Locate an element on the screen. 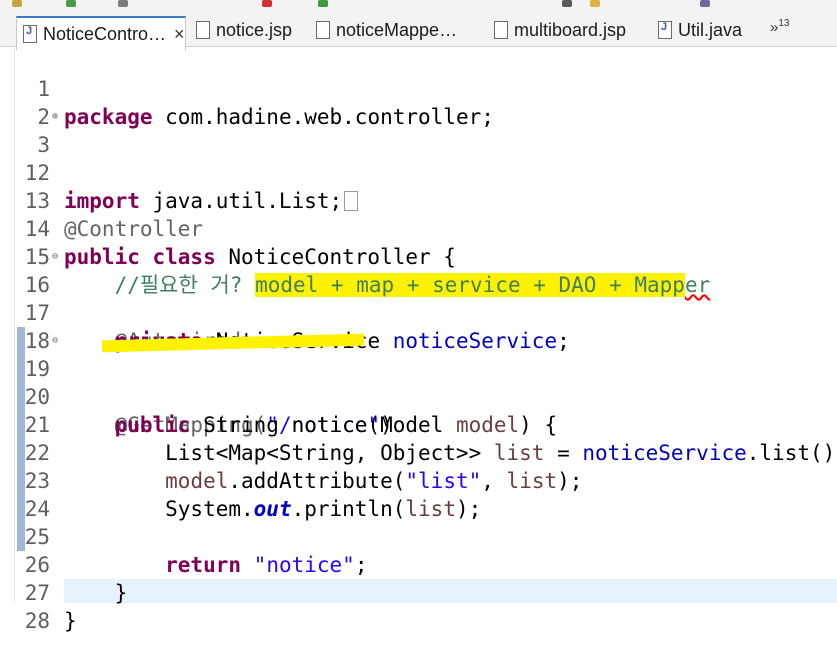  build-icon is located at coordinates (17, 3).